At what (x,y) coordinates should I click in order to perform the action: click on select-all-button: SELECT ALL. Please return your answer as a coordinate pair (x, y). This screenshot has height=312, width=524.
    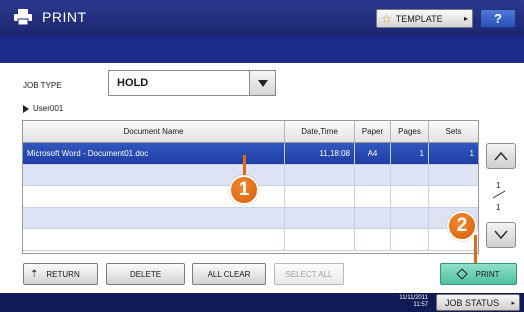
    Looking at the image, I should click on (309, 274).